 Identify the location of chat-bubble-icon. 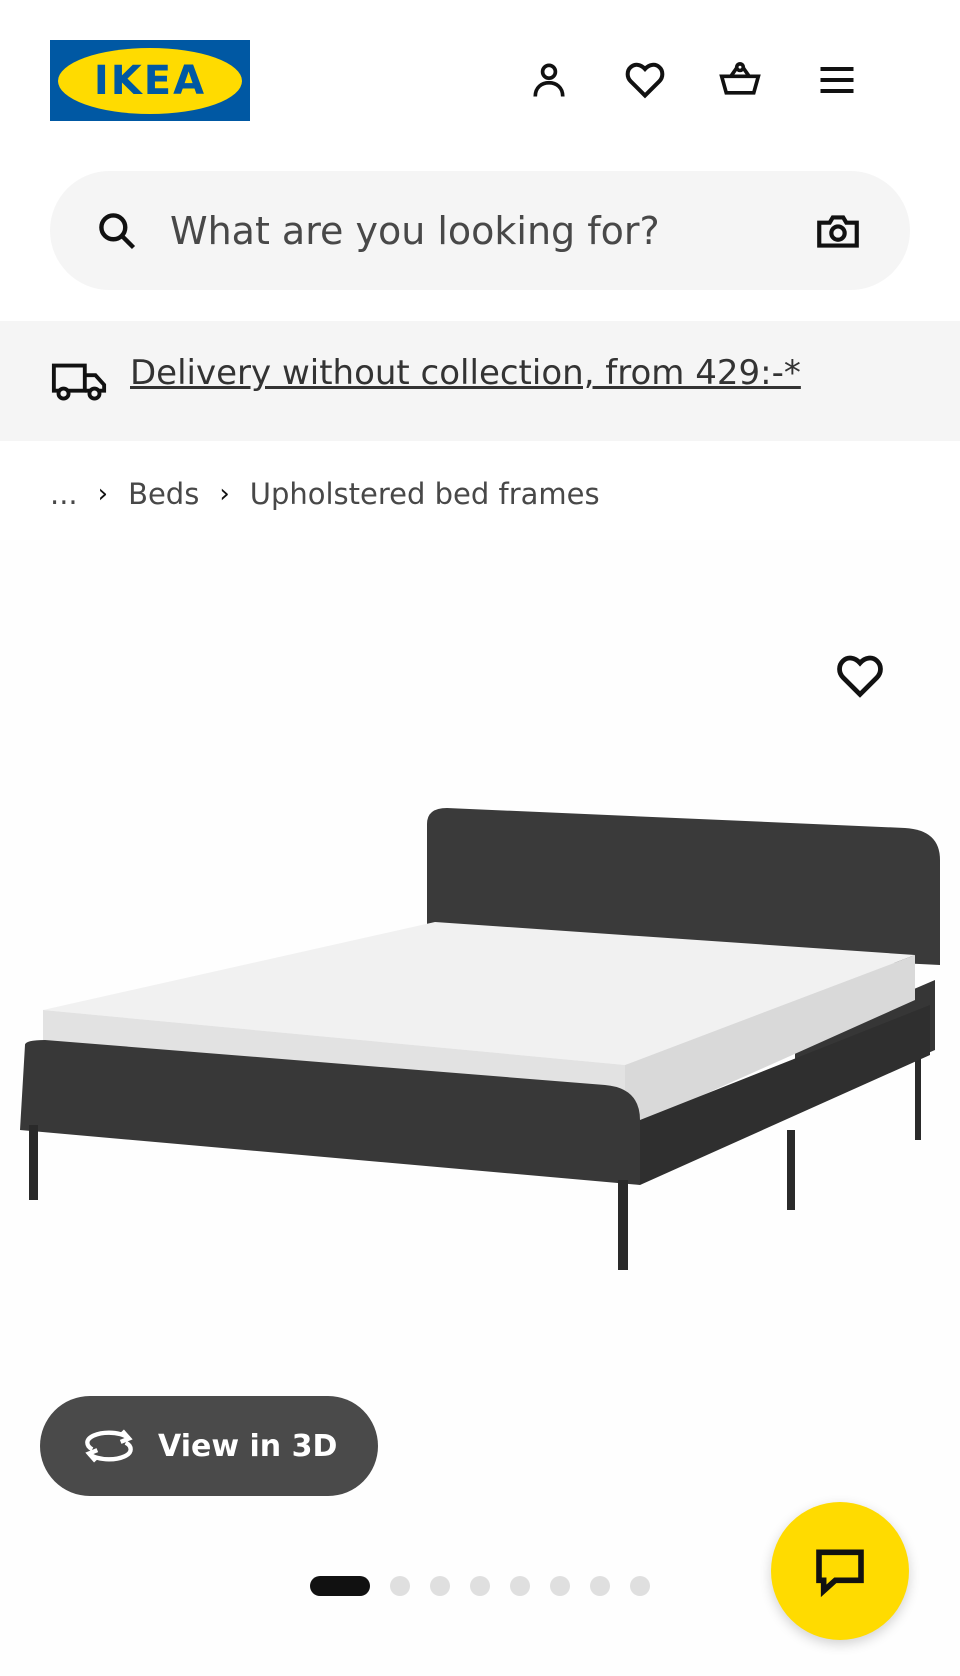
(840, 1573).